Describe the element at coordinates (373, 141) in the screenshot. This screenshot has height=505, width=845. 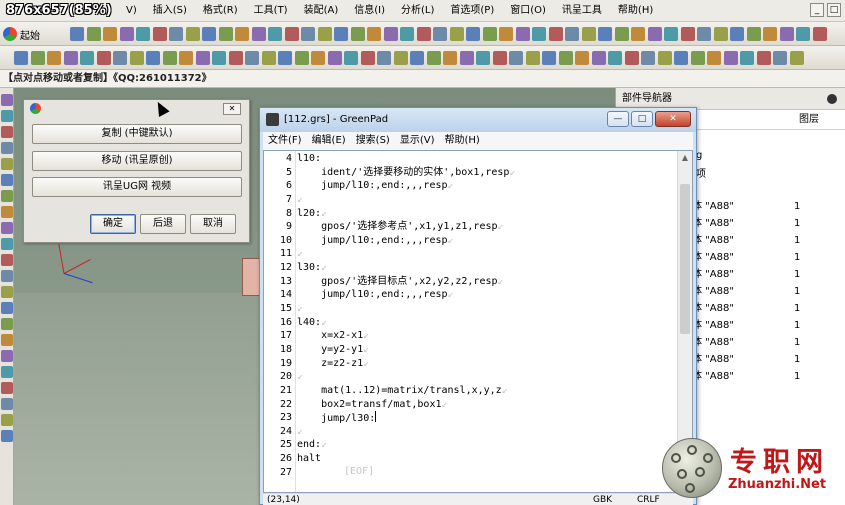
I see `gp-menu-search: 搜索(S)` at that location.